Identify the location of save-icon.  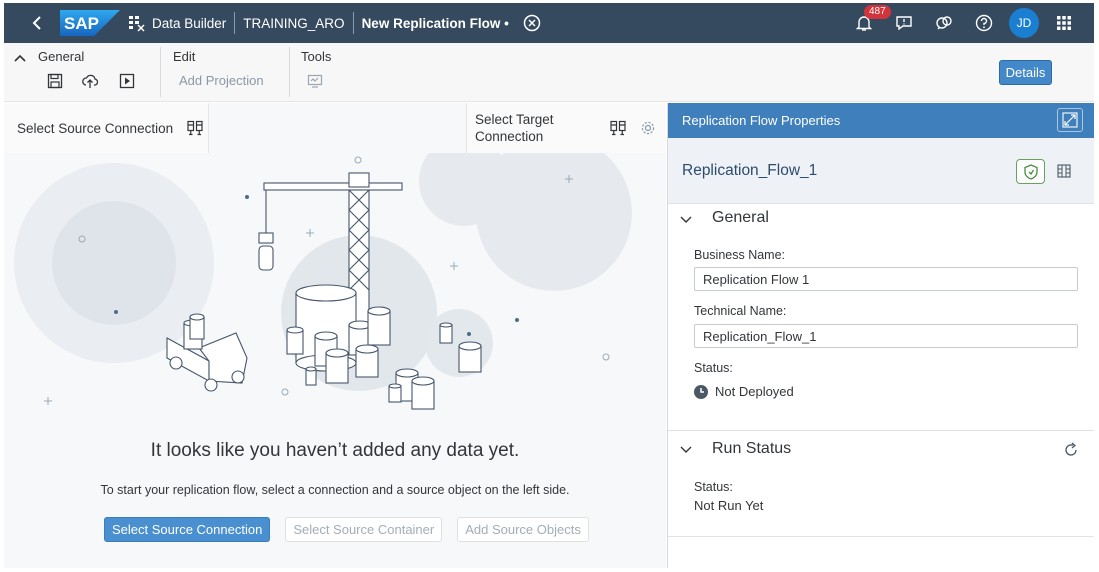
(55, 81).